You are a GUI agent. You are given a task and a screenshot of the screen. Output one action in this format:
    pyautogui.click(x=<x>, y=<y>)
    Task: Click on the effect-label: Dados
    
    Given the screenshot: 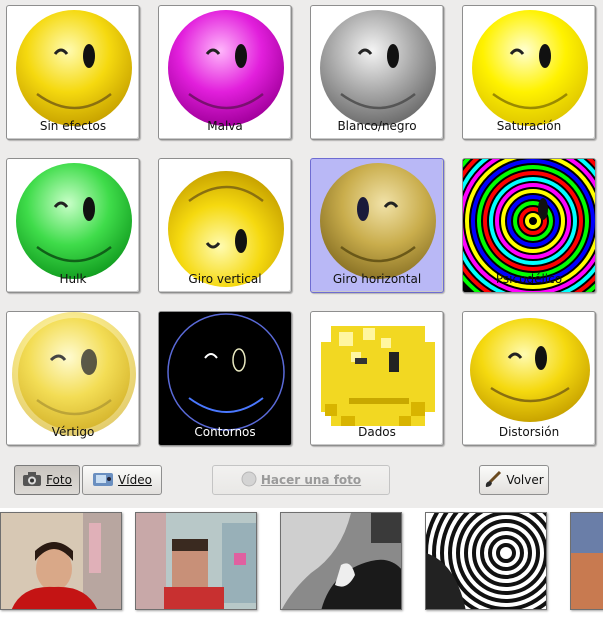 What is the action you would take?
    pyautogui.click(x=377, y=432)
    